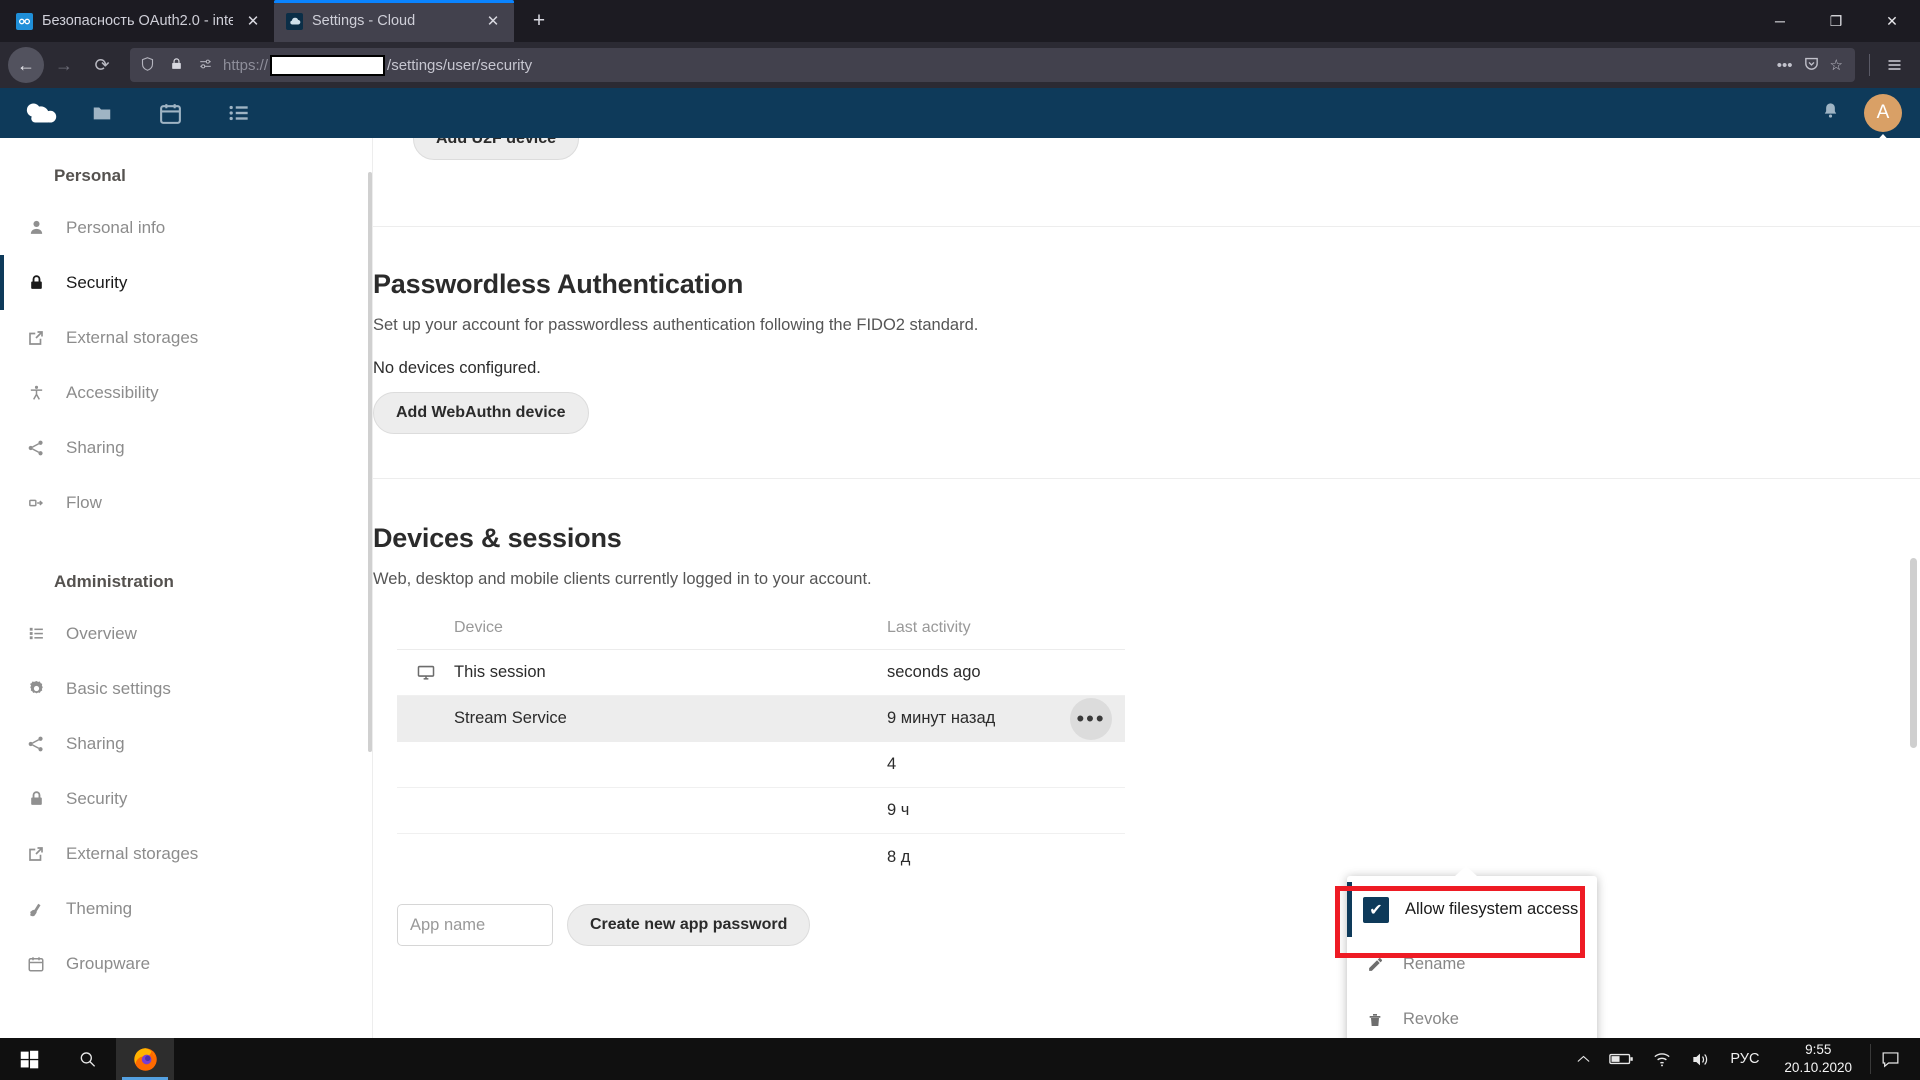 The height and width of the screenshot is (1080, 1920). What do you see at coordinates (186, 743) in the screenshot?
I see `sidebar-item-admin-sharing: Sharing` at bounding box center [186, 743].